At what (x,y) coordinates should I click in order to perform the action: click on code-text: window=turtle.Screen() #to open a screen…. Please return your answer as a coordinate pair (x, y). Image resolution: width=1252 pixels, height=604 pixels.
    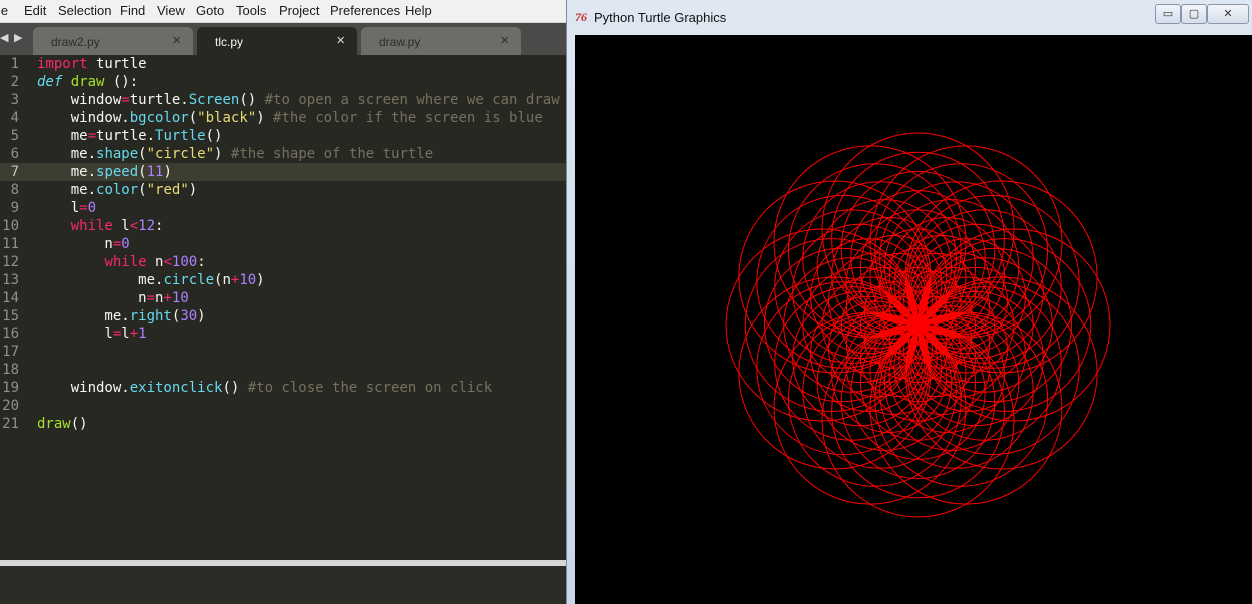
    Looking at the image, I should click on (298, 100).